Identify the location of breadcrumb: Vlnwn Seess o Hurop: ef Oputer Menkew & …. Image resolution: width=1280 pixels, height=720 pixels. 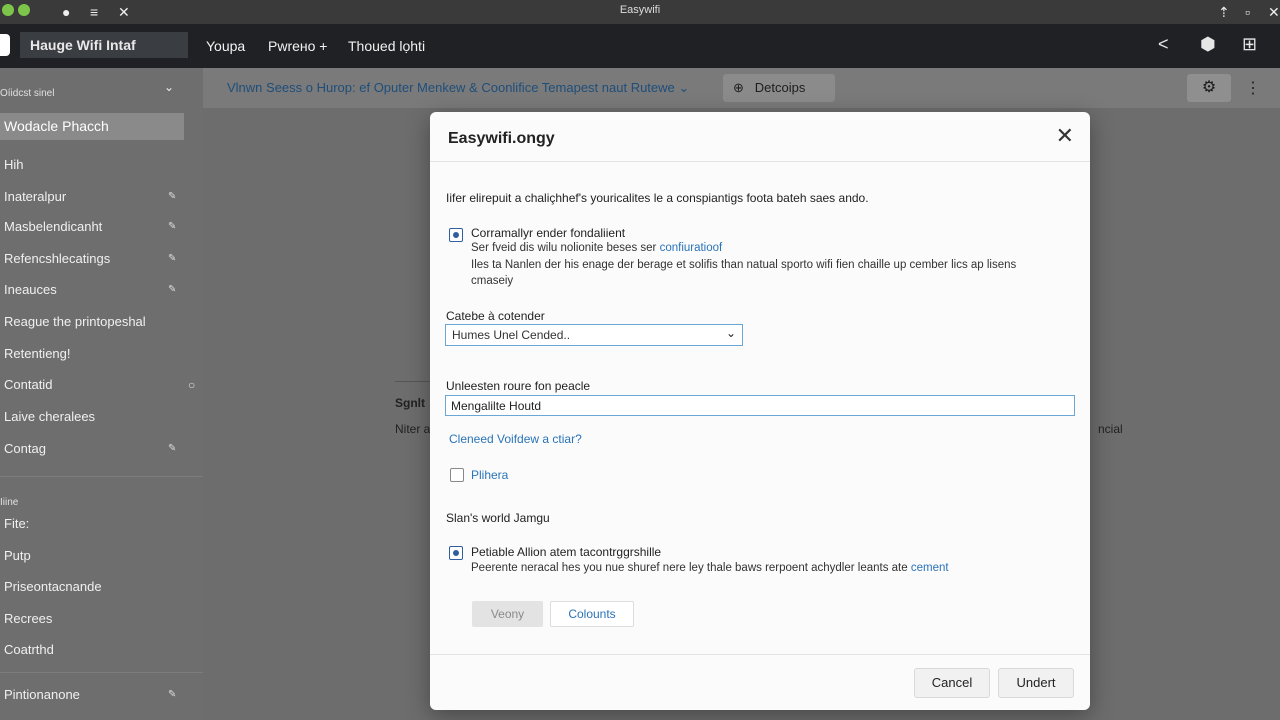
(458, 88).